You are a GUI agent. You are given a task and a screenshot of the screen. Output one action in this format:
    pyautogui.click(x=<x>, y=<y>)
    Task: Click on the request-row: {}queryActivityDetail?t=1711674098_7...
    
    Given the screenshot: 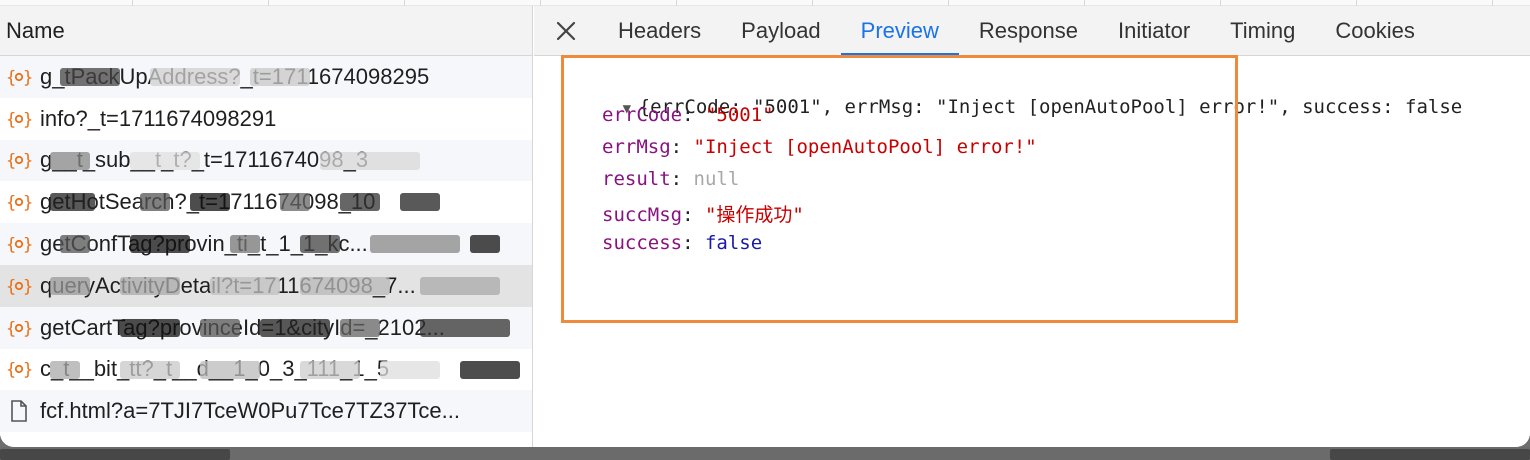 What is the action you would take?
    pyautogui.click(x=266, y=285)
    